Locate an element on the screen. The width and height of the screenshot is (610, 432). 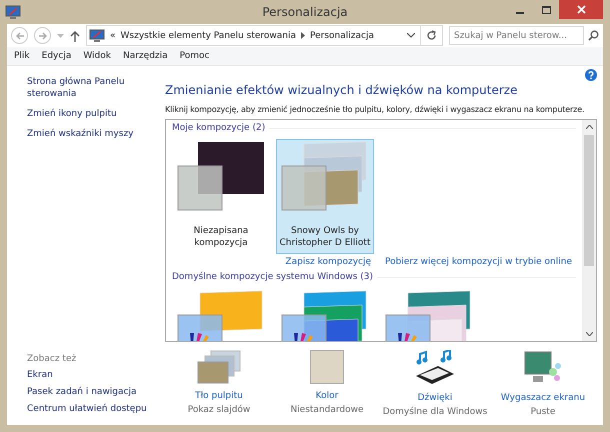
setting-value: Niestandardowe is located at coordinates (327, 410).